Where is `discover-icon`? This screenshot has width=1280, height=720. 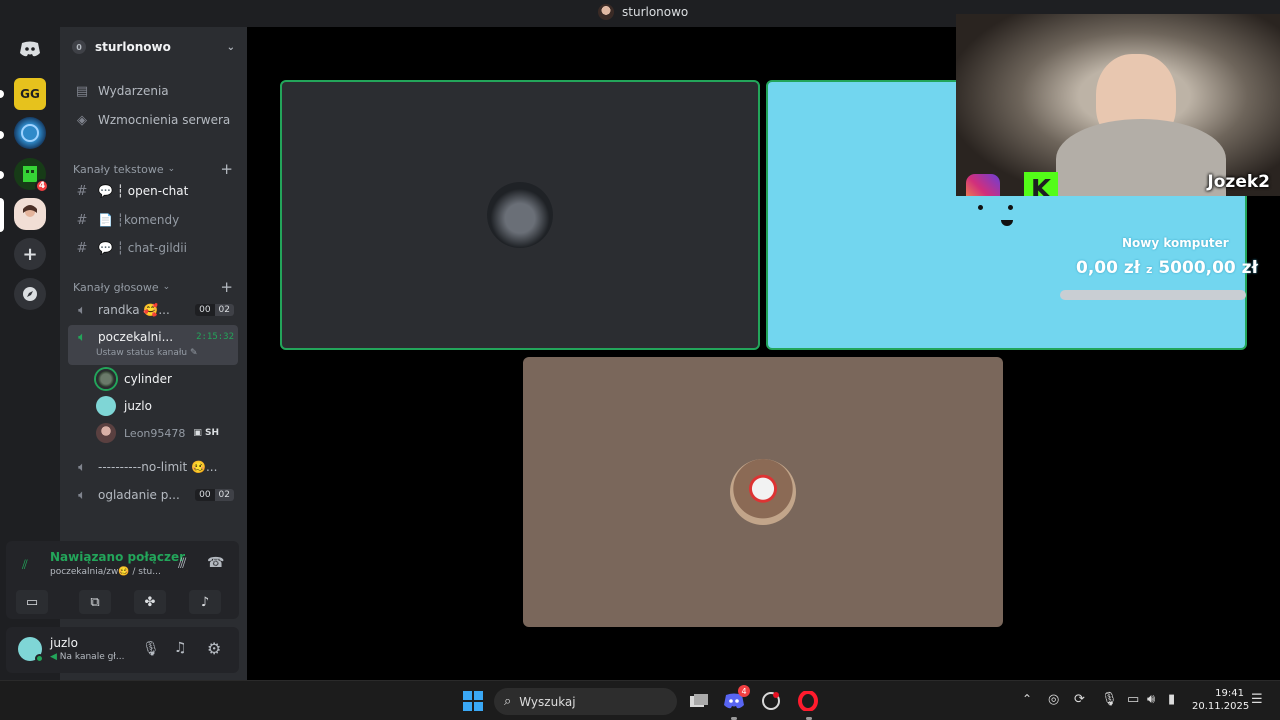 discover-icon is located at coordinates (30, 294).